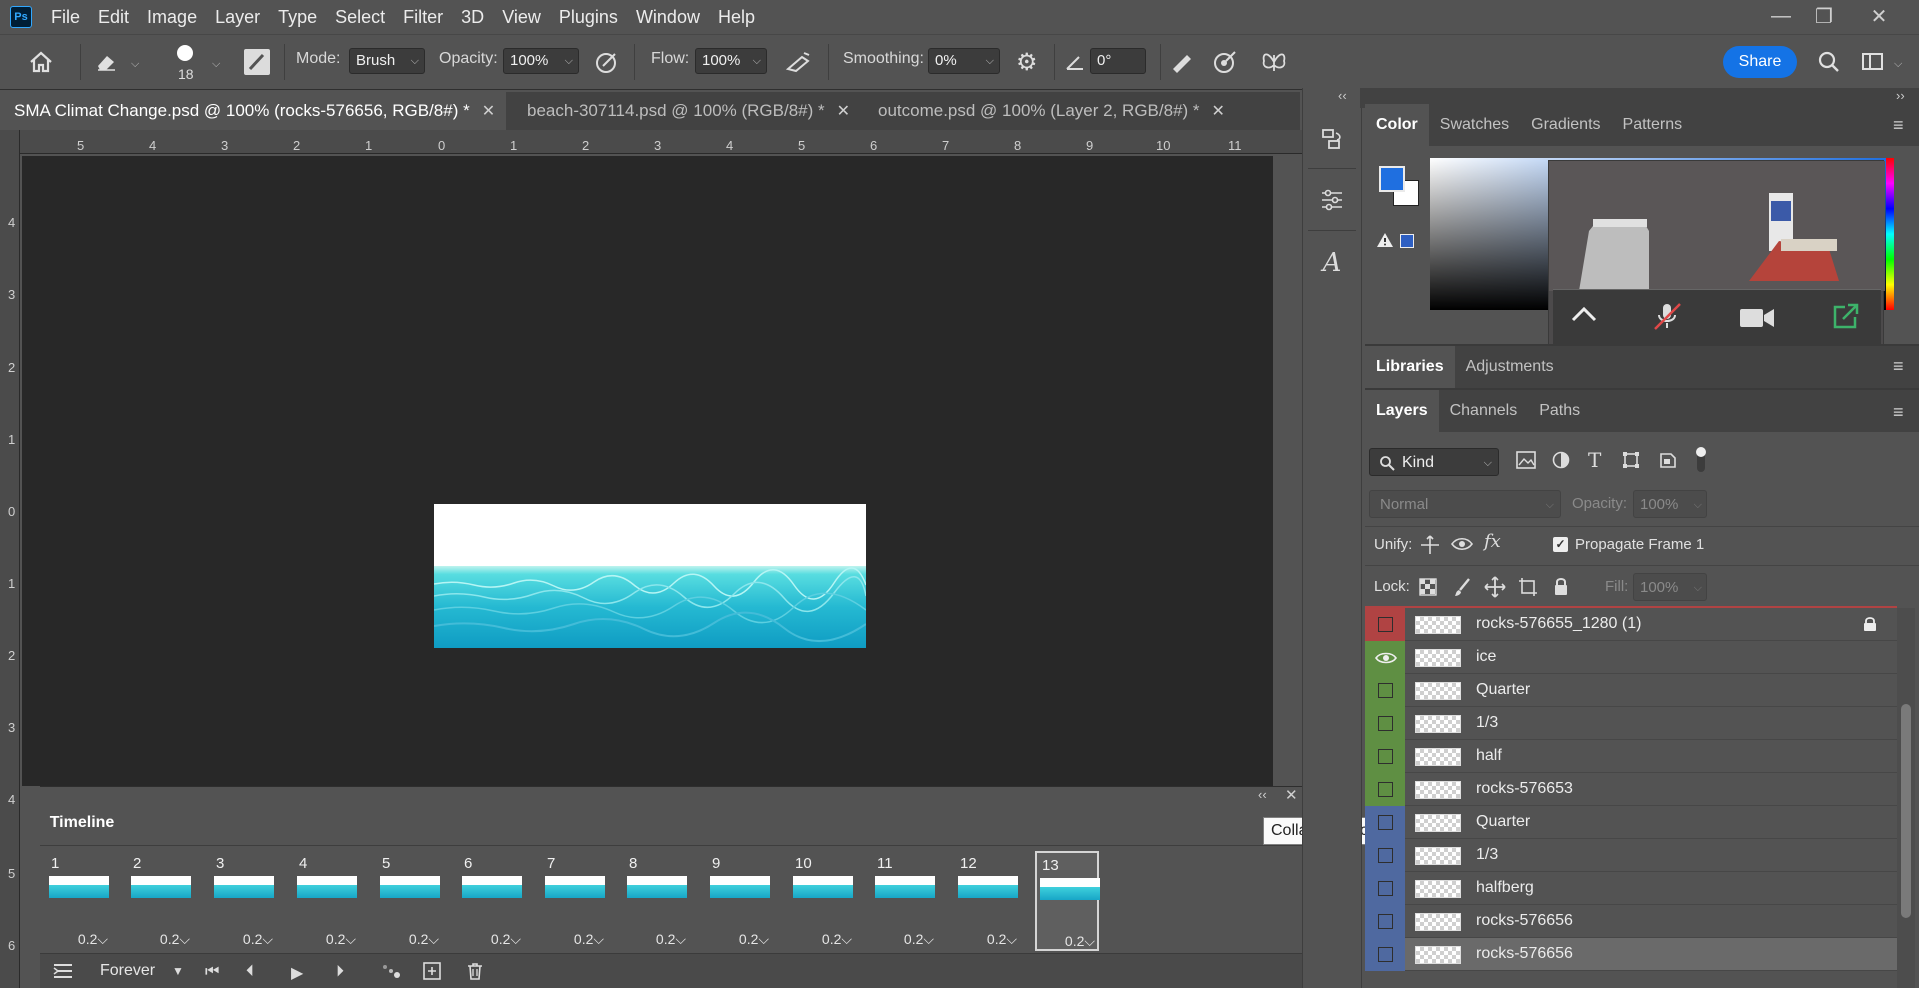 This screenshot has width=1919, height=988. Describe the element at coordinates (1474, 125) in the screenshot. I see `tab-swatches: Swatches` at that location.